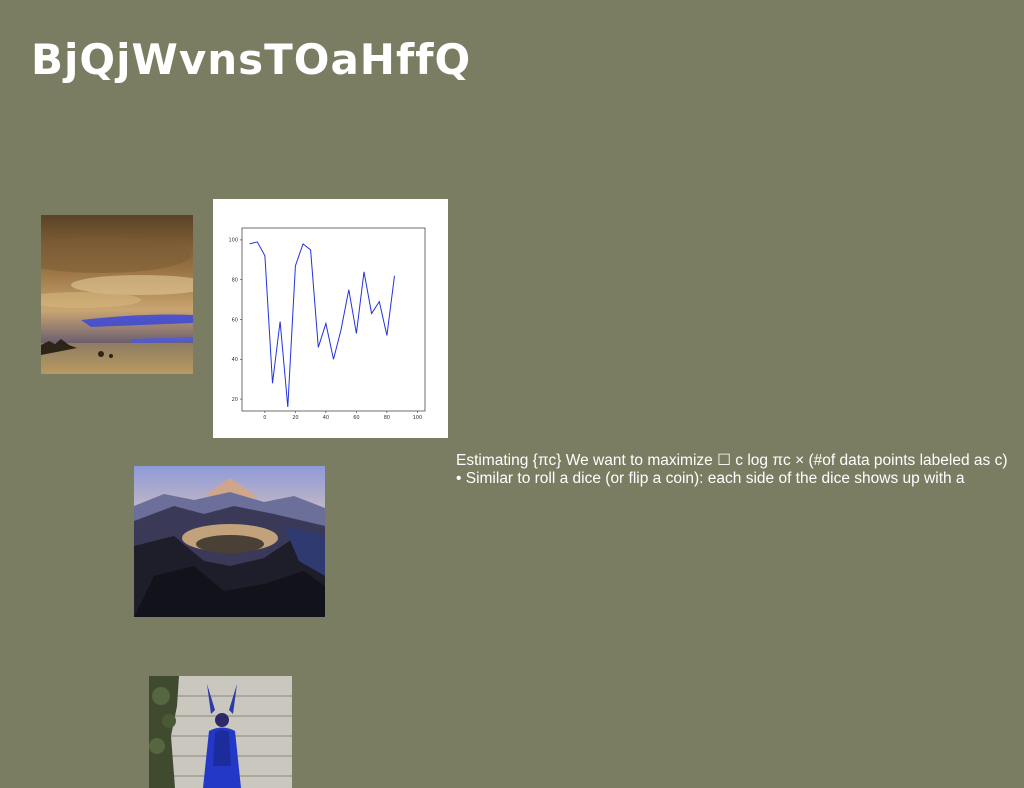  Describe the element at coordinates (235, 400) in the screenshot. I see `y-tick-label: 20` at that location.